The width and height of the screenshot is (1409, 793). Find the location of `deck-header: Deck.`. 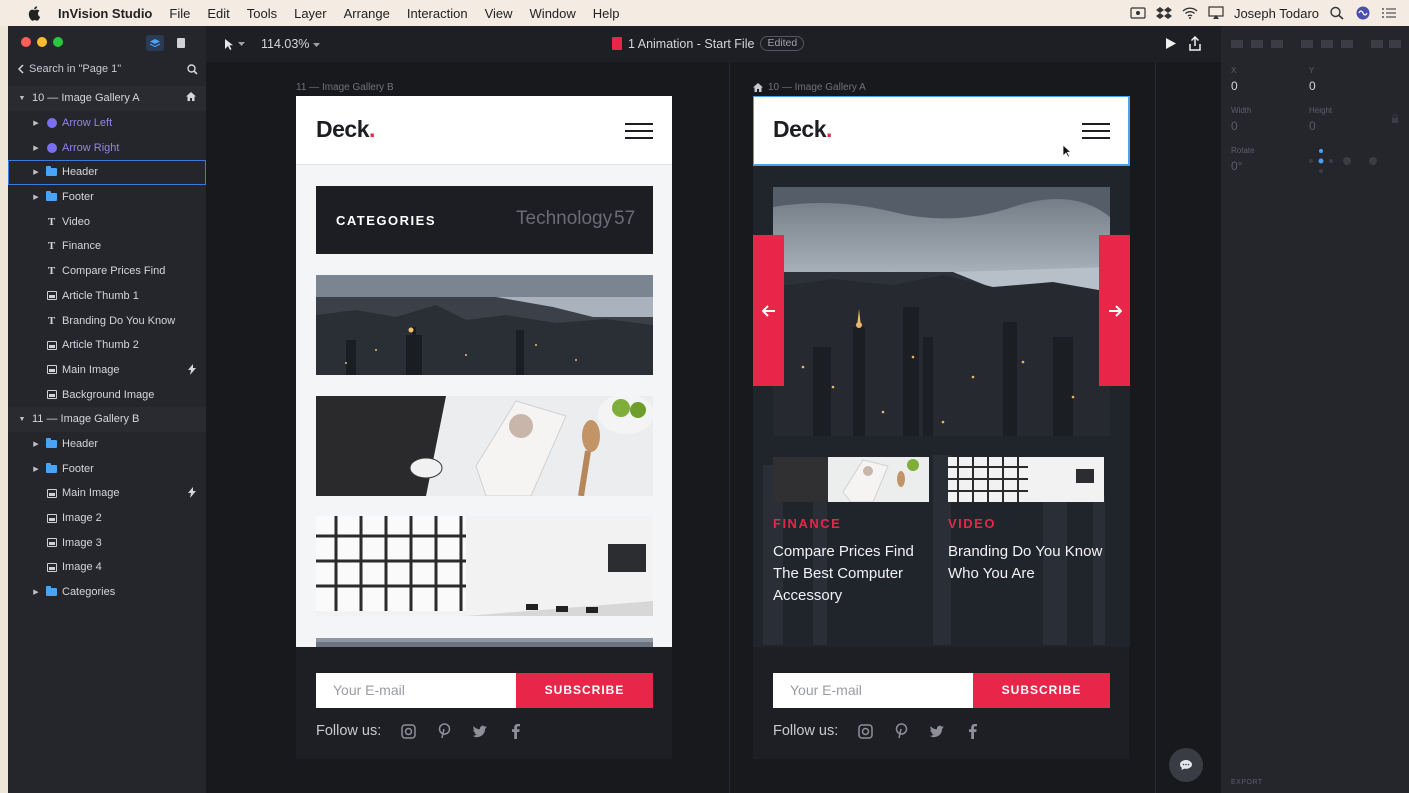

deck-header: Deck. is located at coordinates (484, 130).